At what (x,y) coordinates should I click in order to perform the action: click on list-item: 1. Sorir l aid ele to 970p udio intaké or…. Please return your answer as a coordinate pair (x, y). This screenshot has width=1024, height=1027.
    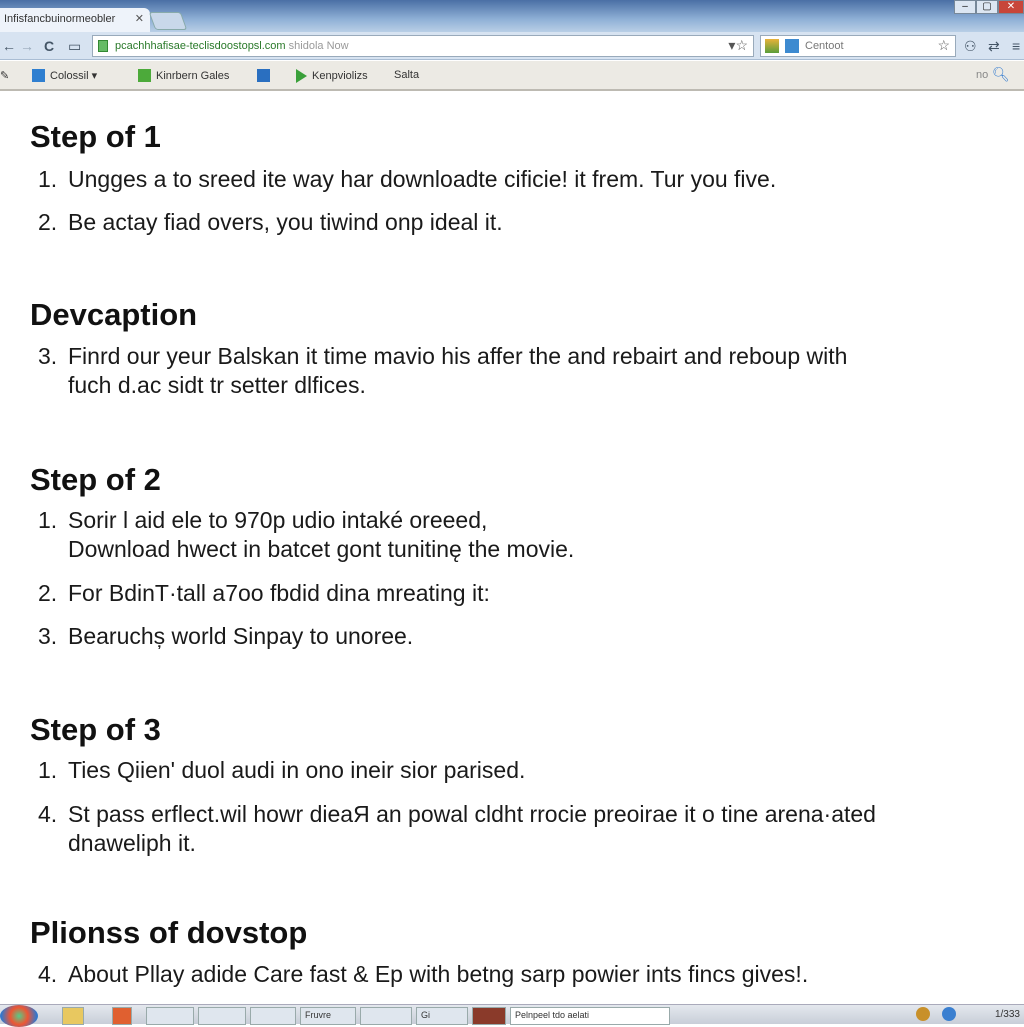
    Looking at the image, I should click on (306, 534).